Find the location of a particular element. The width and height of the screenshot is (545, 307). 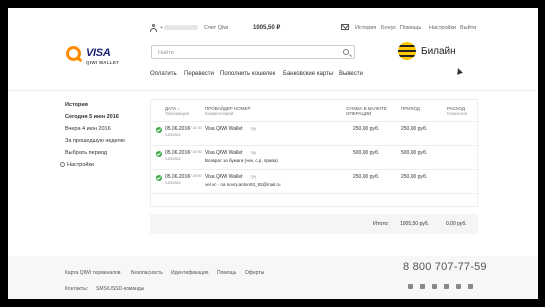

sidebar-item-settings: Настройки is located at coordinates (77, 165).